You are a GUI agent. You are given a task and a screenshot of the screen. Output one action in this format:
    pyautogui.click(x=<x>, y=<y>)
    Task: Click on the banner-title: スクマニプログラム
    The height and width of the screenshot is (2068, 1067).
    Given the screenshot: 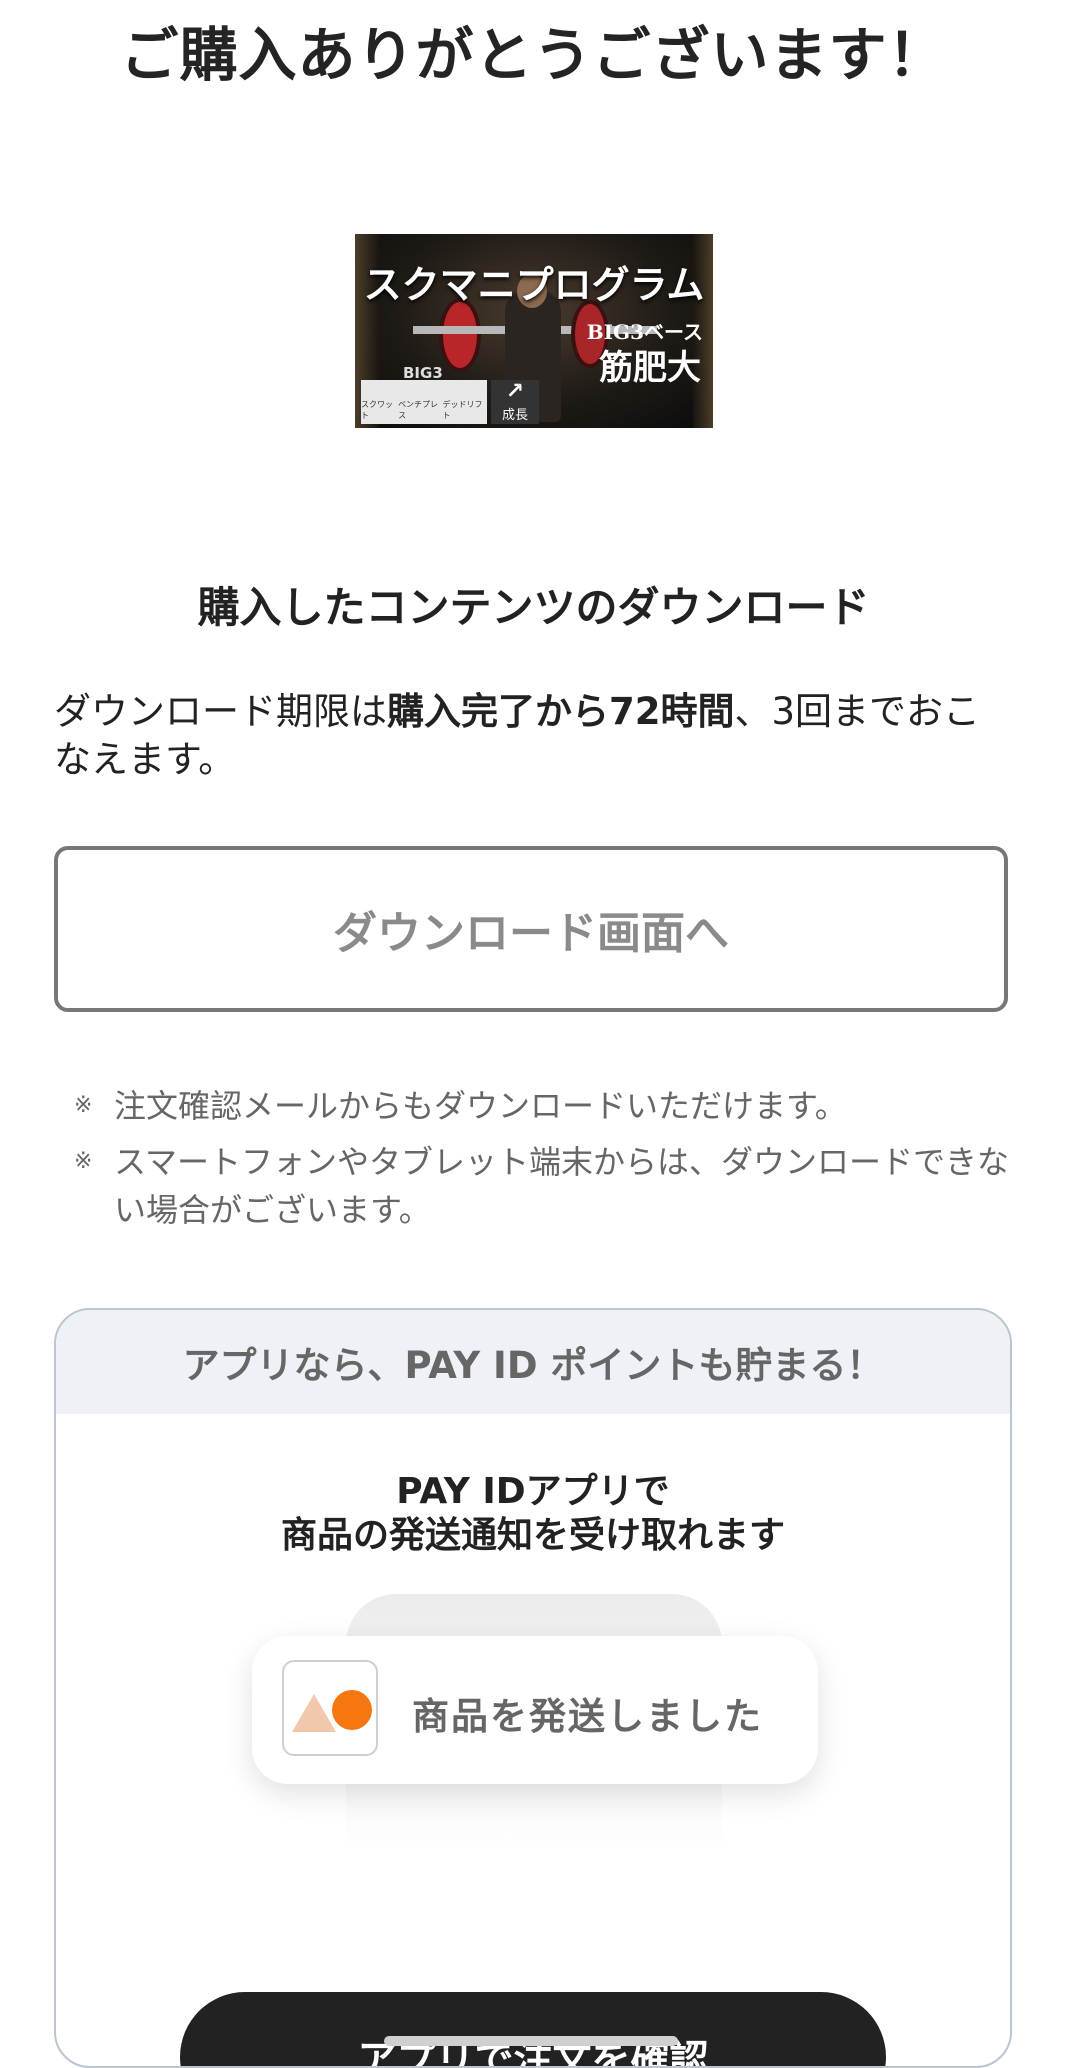 What is the action you would take?
    pyautogui.click(x=534, y=284)
    